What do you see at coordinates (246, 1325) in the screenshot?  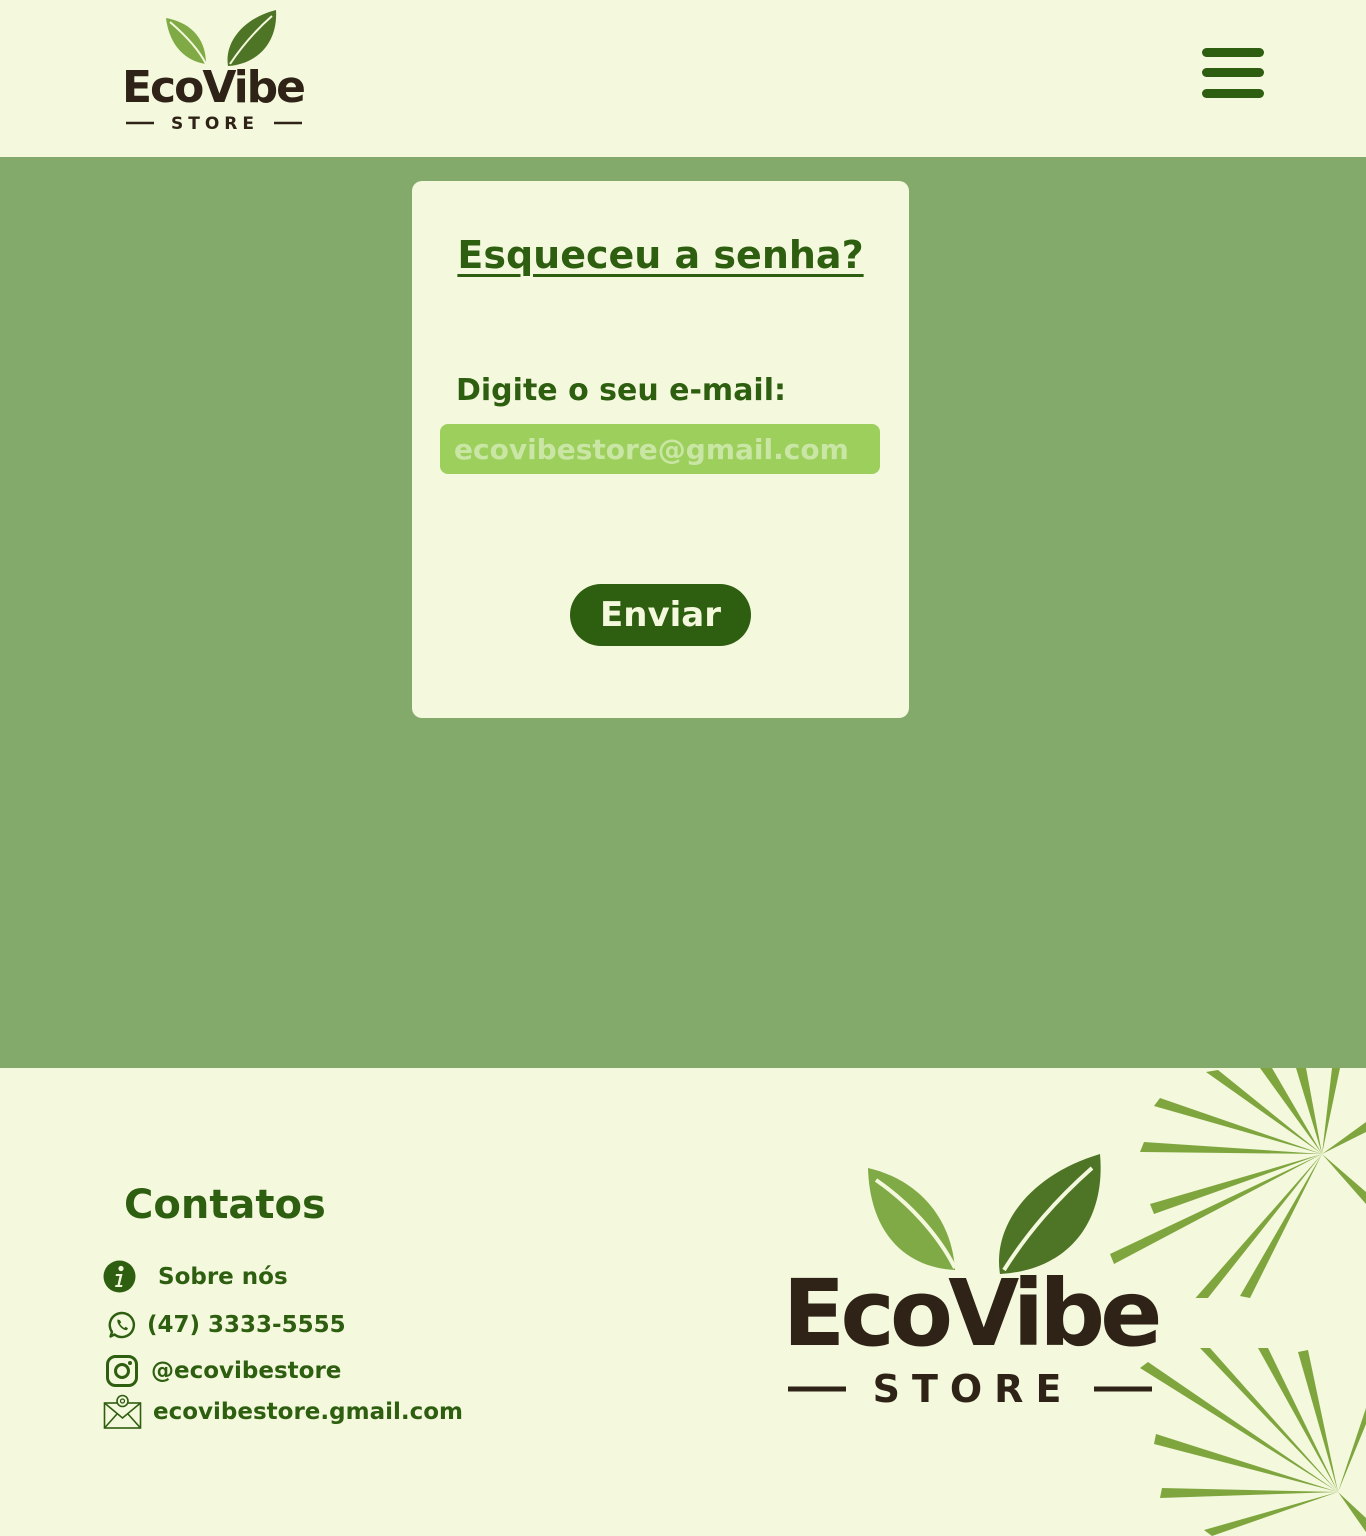 I see `whatsapp-label: (47) 3333-5555` at bounding box center [246, 1325].